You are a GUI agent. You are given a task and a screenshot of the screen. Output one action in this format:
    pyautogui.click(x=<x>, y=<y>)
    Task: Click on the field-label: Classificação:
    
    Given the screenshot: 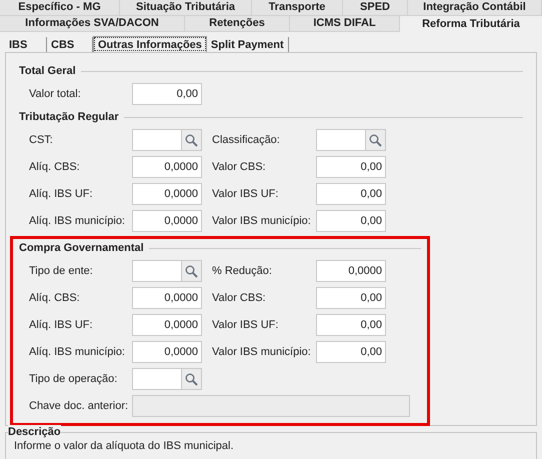 What is the action you would take?
    pyautogui.click(x=246, y=140)
    